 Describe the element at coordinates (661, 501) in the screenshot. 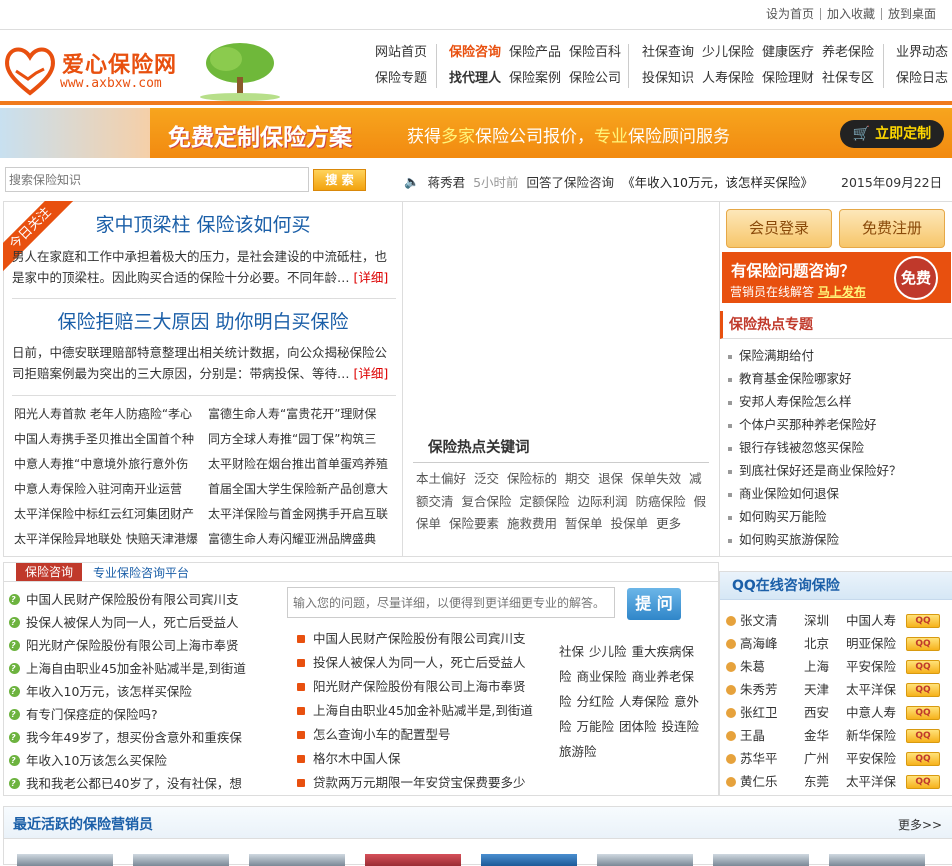

I see `keyword-link: 防癌保险` at that location.